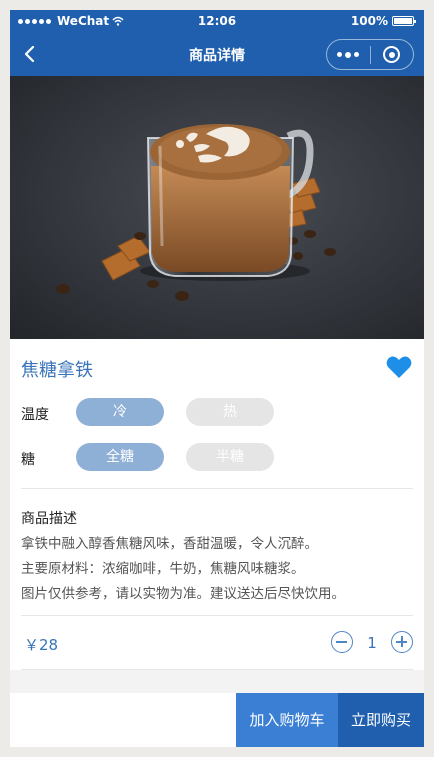  I want to click on sugar-label: 糖, so click(28, 460).